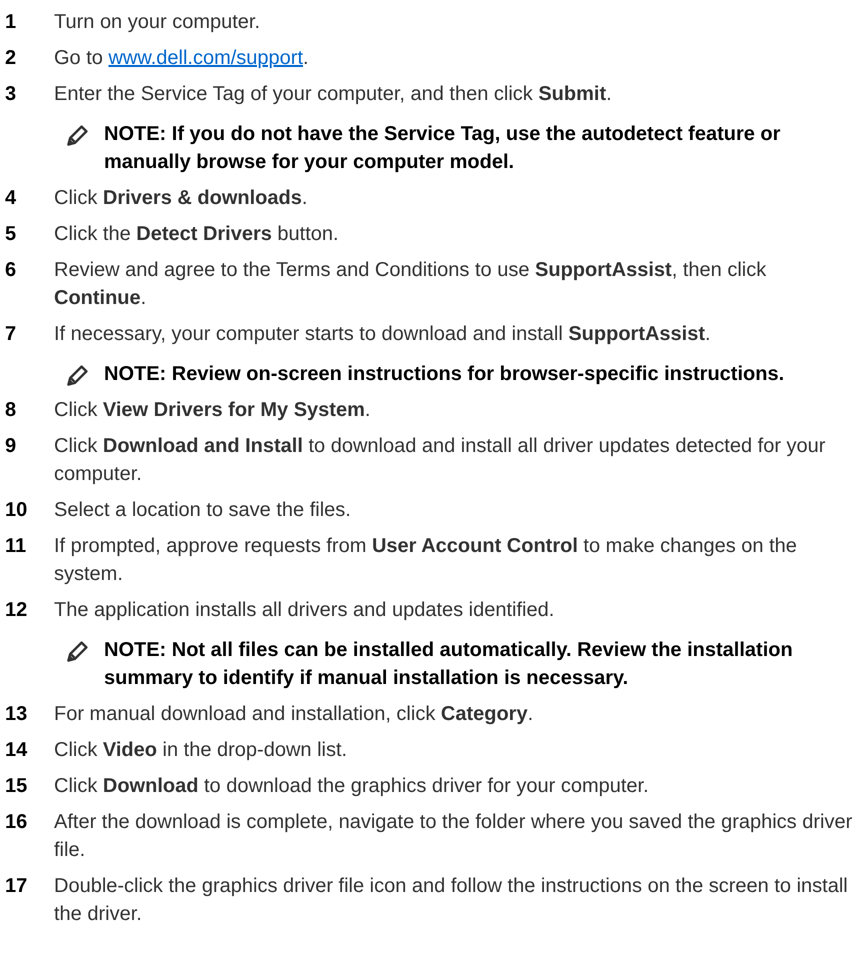 This screenshot has width=866, height=976. What do you see at coordinates (11, 446) in the screenshot?
I see `step-number: 9` at bounding box center [11, 446].